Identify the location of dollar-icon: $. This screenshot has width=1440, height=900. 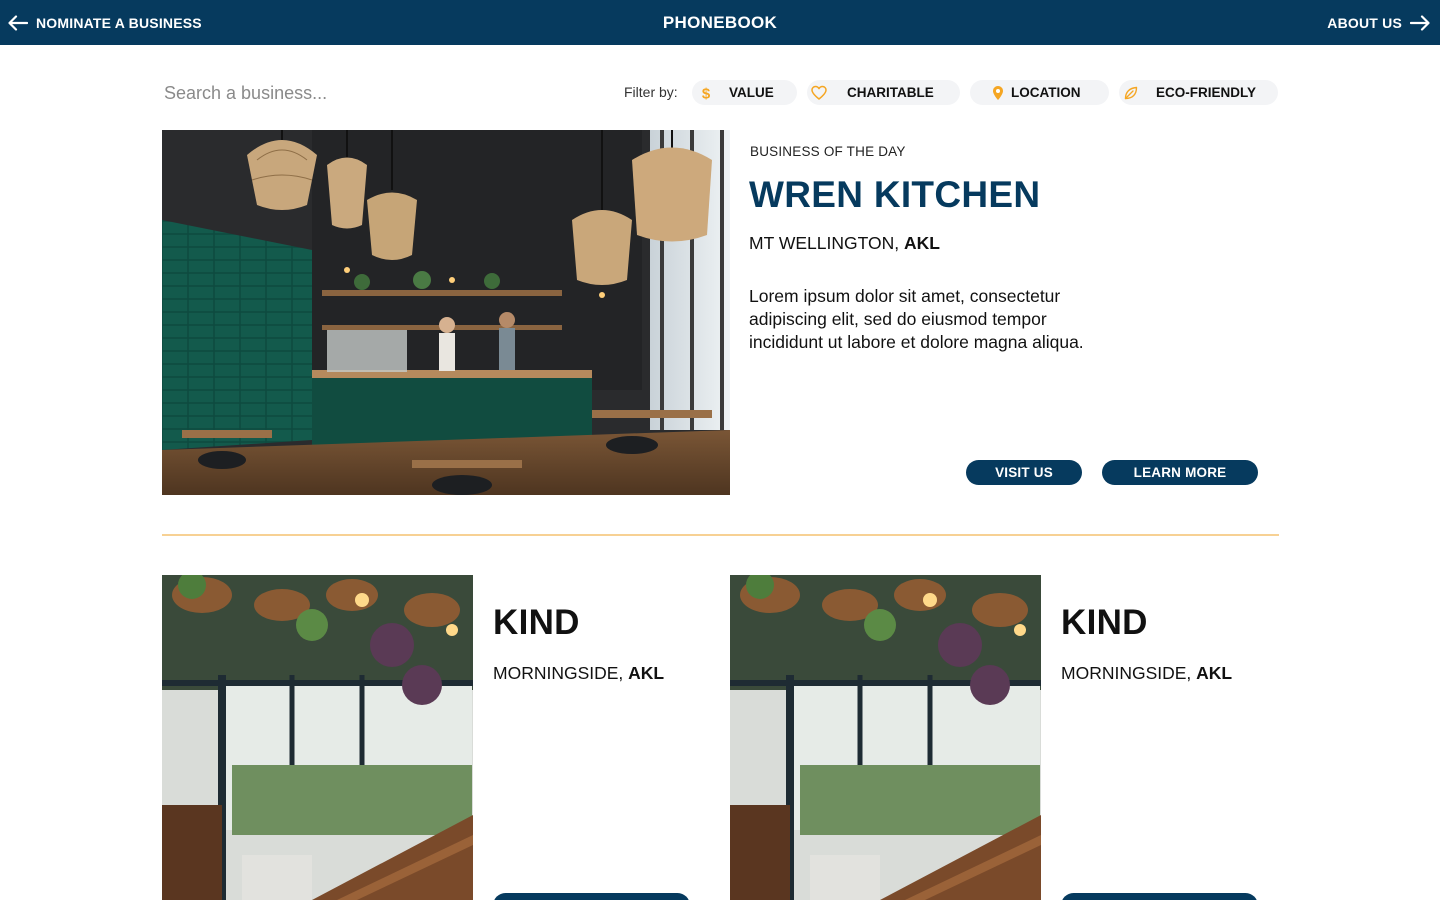
(706, 94).